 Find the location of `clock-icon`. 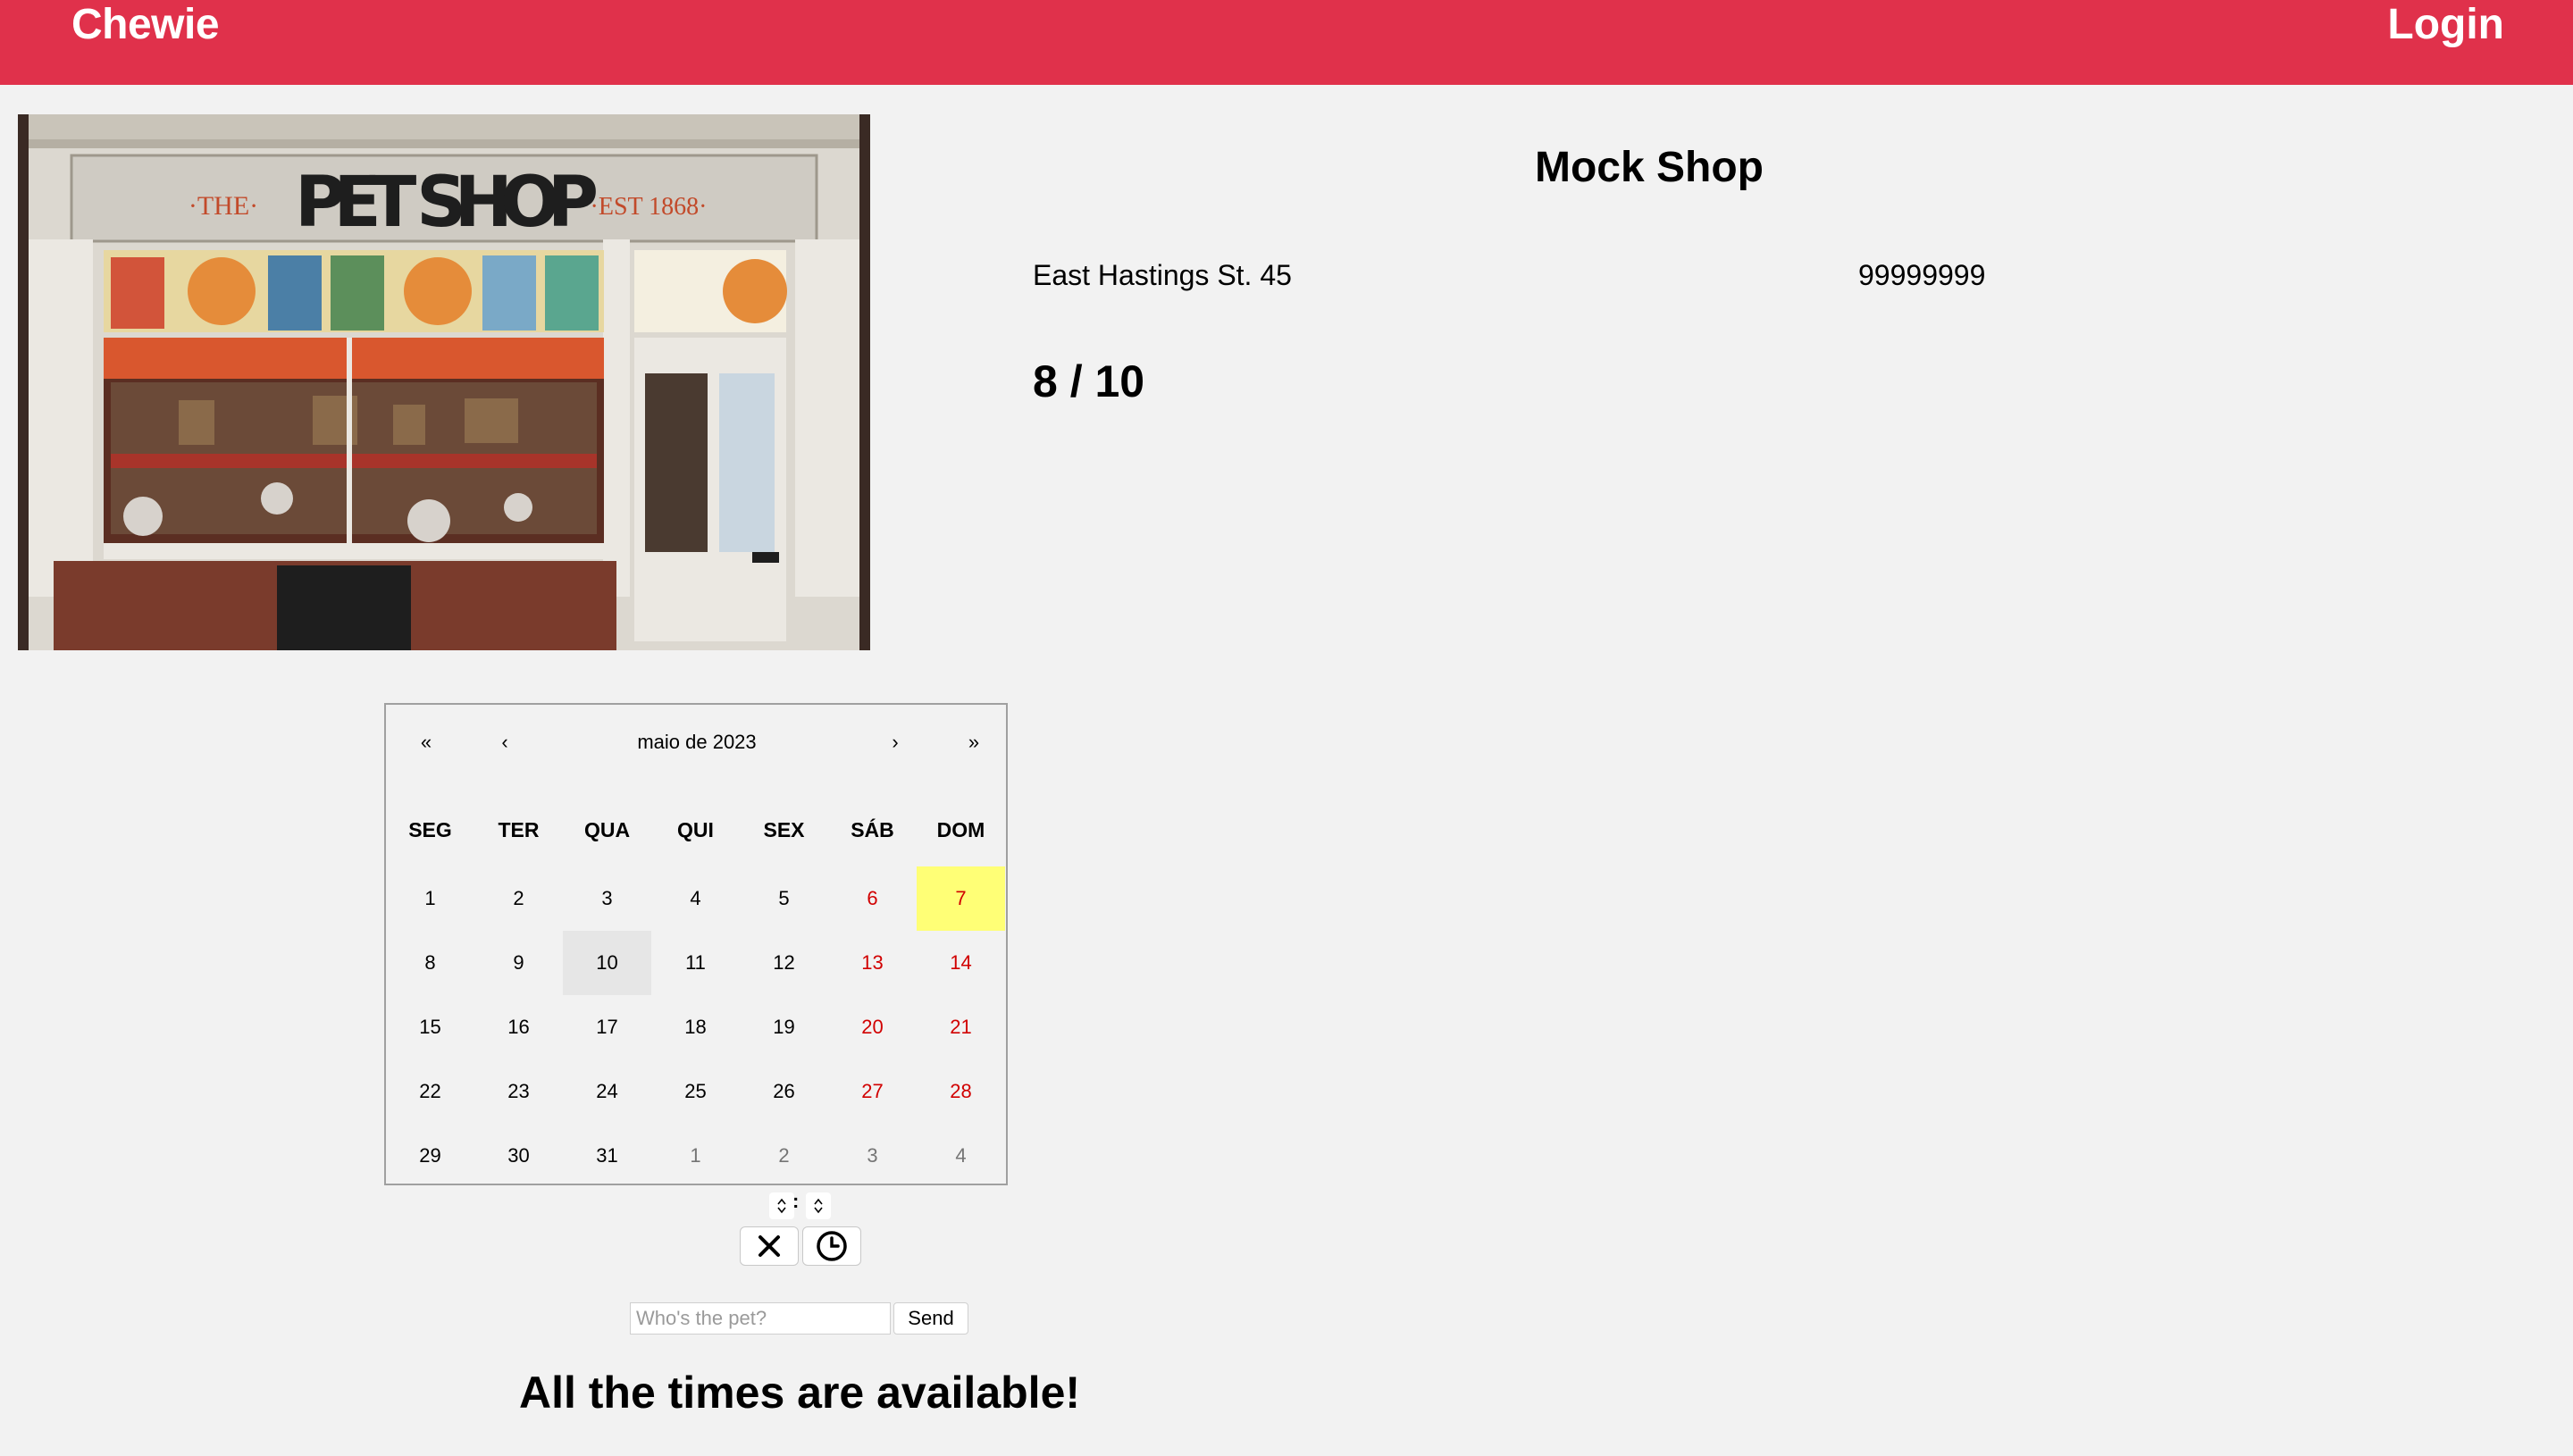

clock-icon is located at coordinates (832, 1246).